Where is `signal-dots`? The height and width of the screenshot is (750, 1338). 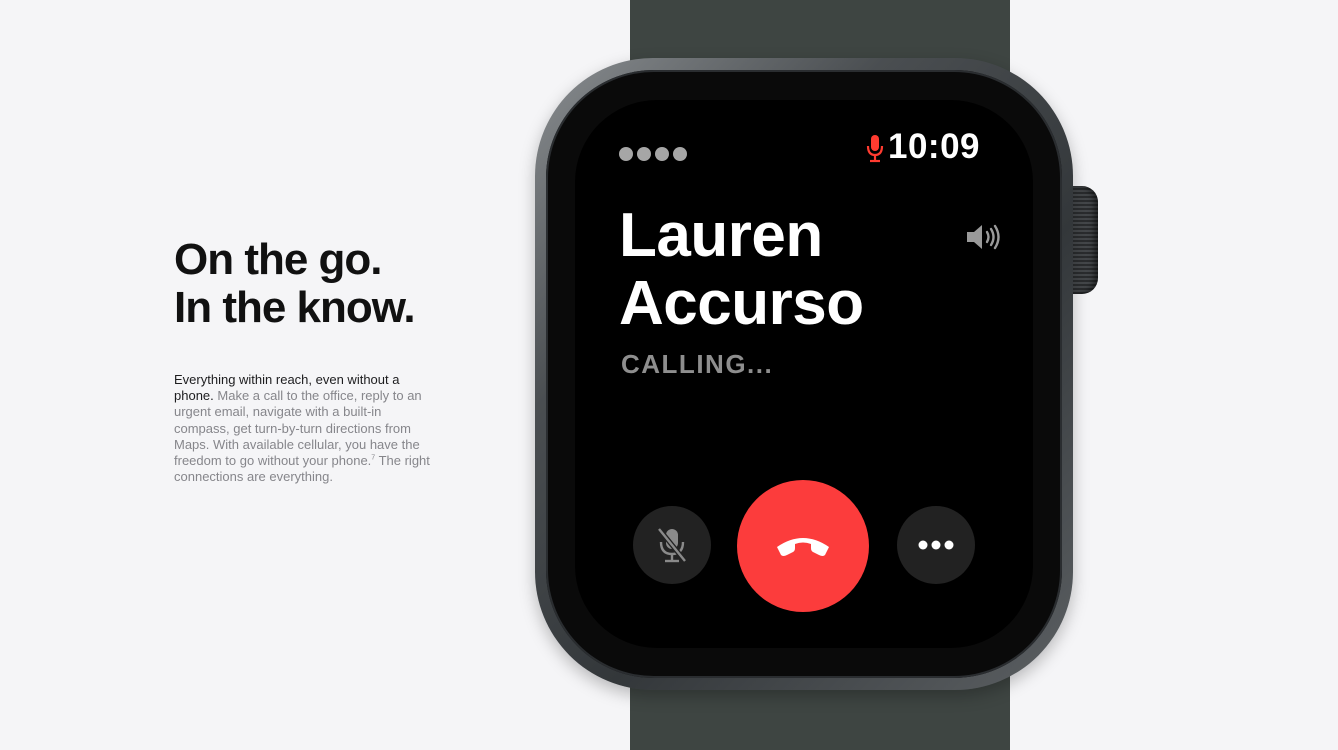
signal-dots is located at coordinates (653, 154).